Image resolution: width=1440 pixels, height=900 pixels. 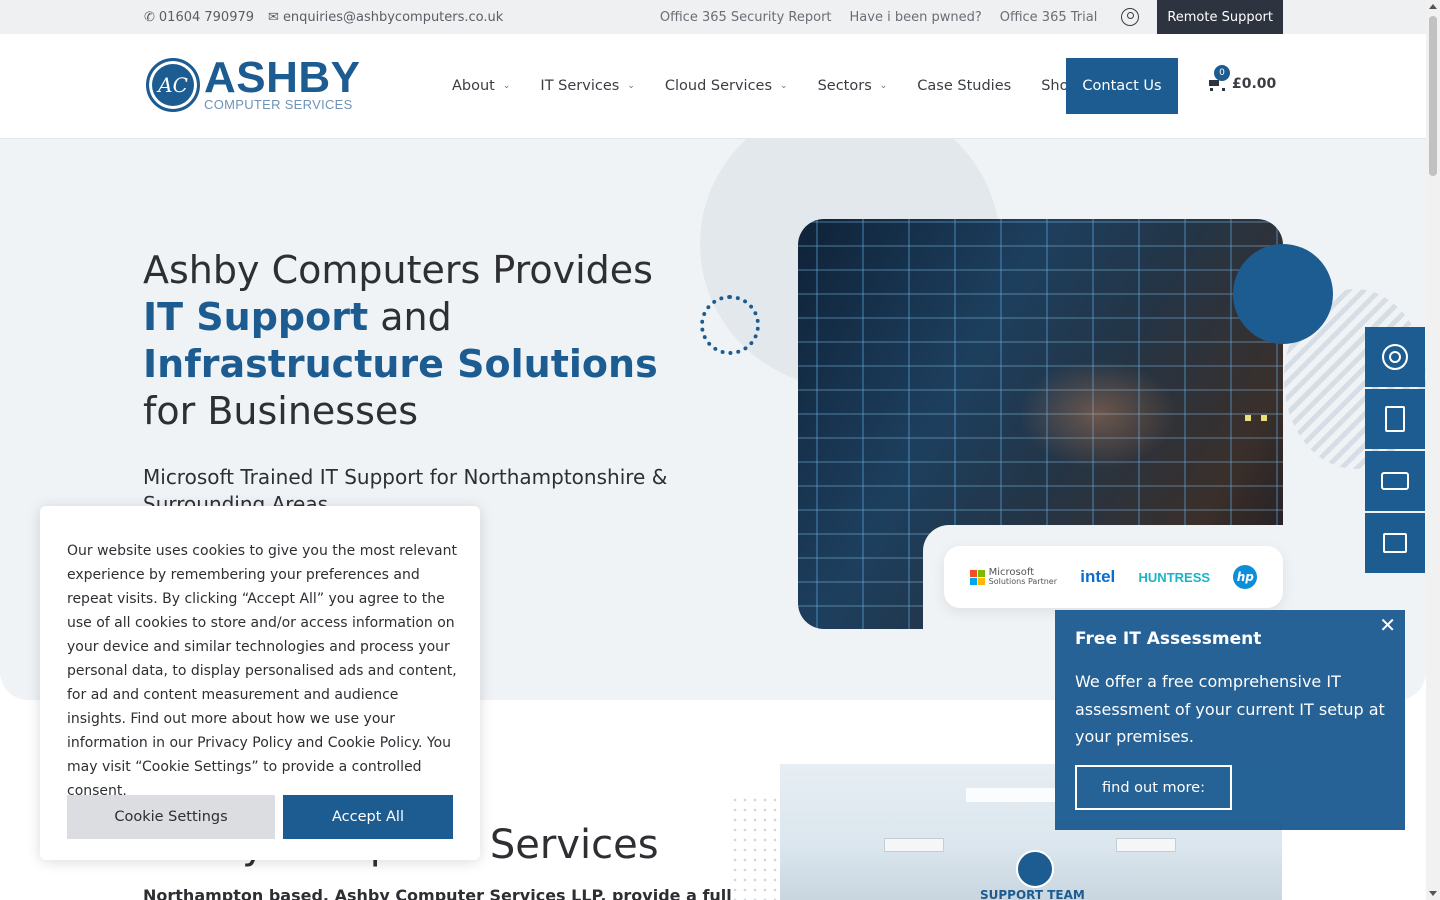 What do you see at coordinates (410, 317) in the screenshot?
I see `hero-title-part2: and` at bounding box center [410, 317].